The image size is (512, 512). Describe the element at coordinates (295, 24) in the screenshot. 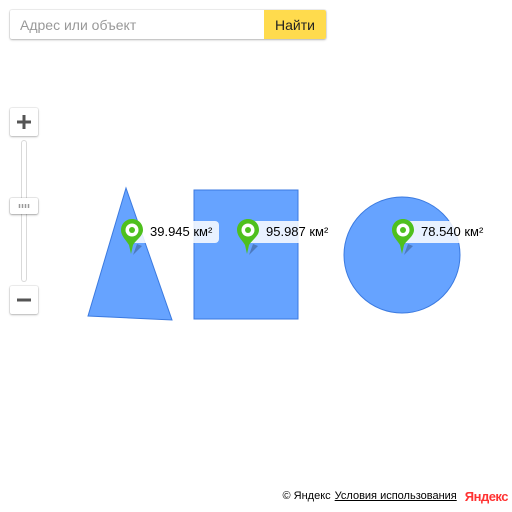

I see `search-button: Найти` at that location.